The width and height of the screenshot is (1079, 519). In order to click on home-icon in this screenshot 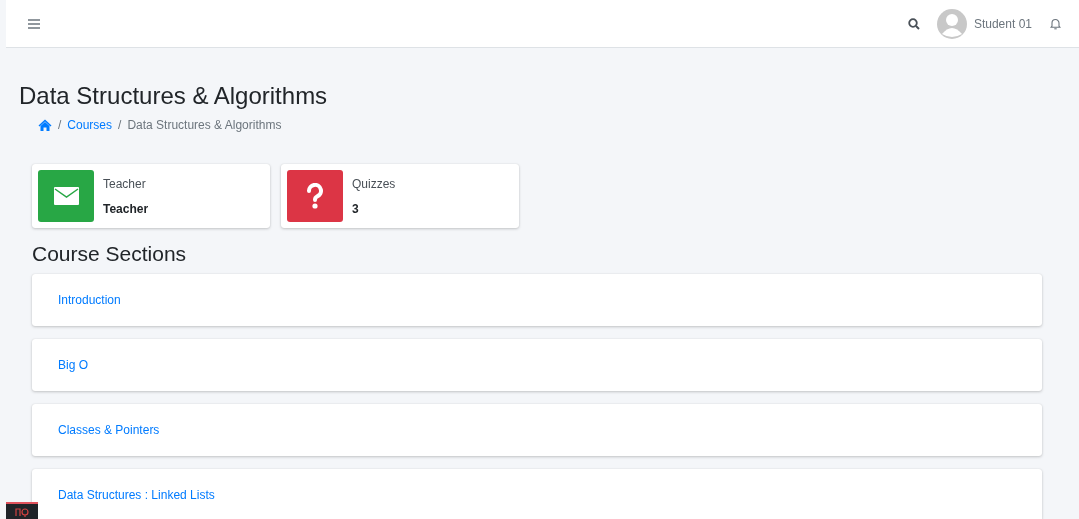, I will do `click(45, 125)`.